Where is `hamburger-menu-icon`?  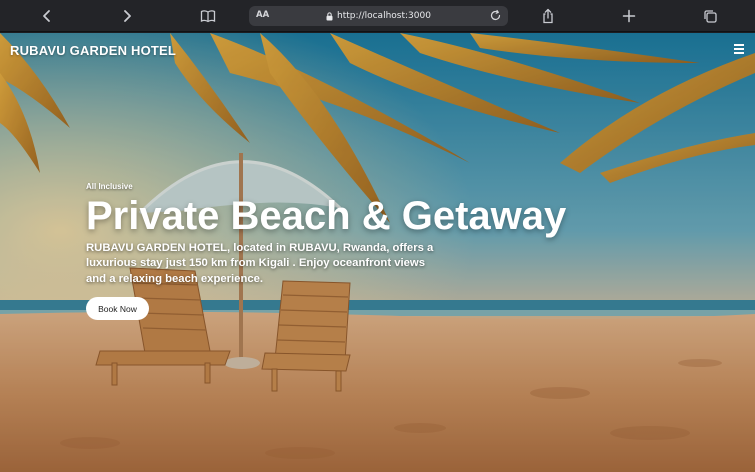 hamburger-menu-icon is located at coordinates (740, 49).